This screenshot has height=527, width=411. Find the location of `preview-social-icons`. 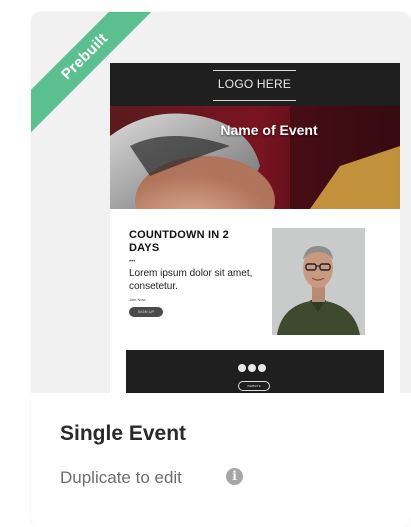

preview-social-icons is located at coordinates (252, 368).